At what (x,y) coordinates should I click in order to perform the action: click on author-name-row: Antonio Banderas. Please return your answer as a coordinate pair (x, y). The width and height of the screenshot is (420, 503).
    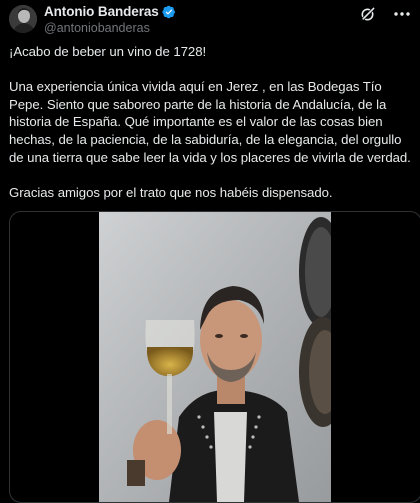
    Looking at the image, I should click on (110, 11).